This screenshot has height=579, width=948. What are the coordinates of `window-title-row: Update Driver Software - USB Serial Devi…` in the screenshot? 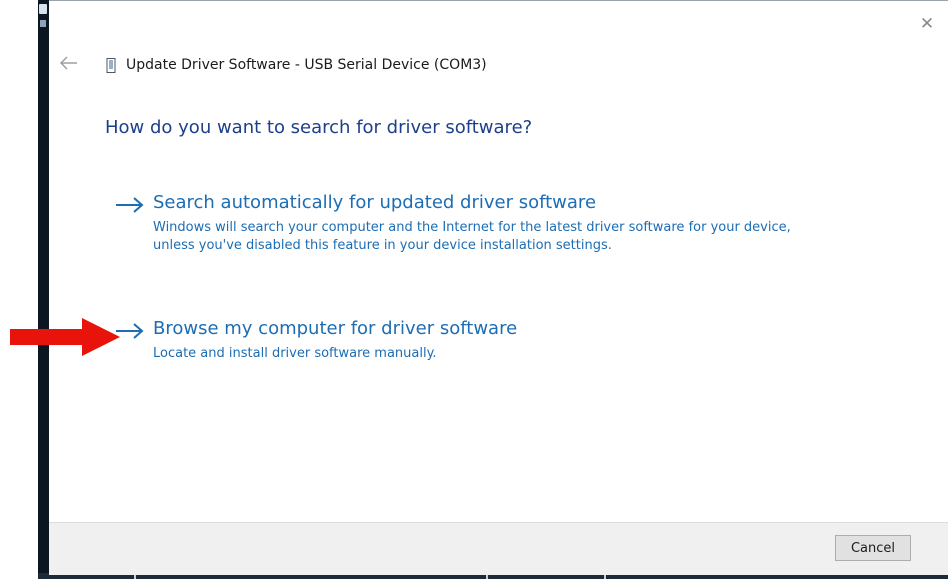 It's located at (296, 65).